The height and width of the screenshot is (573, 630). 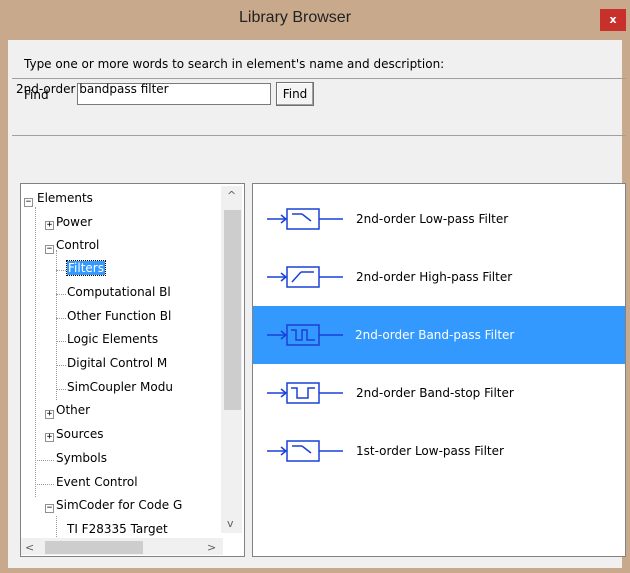 What do you see at coordinates (94, 547) in the screenshot?
I see `tree-horizontal-scroll-thumb` at bounding box center [94, 547].